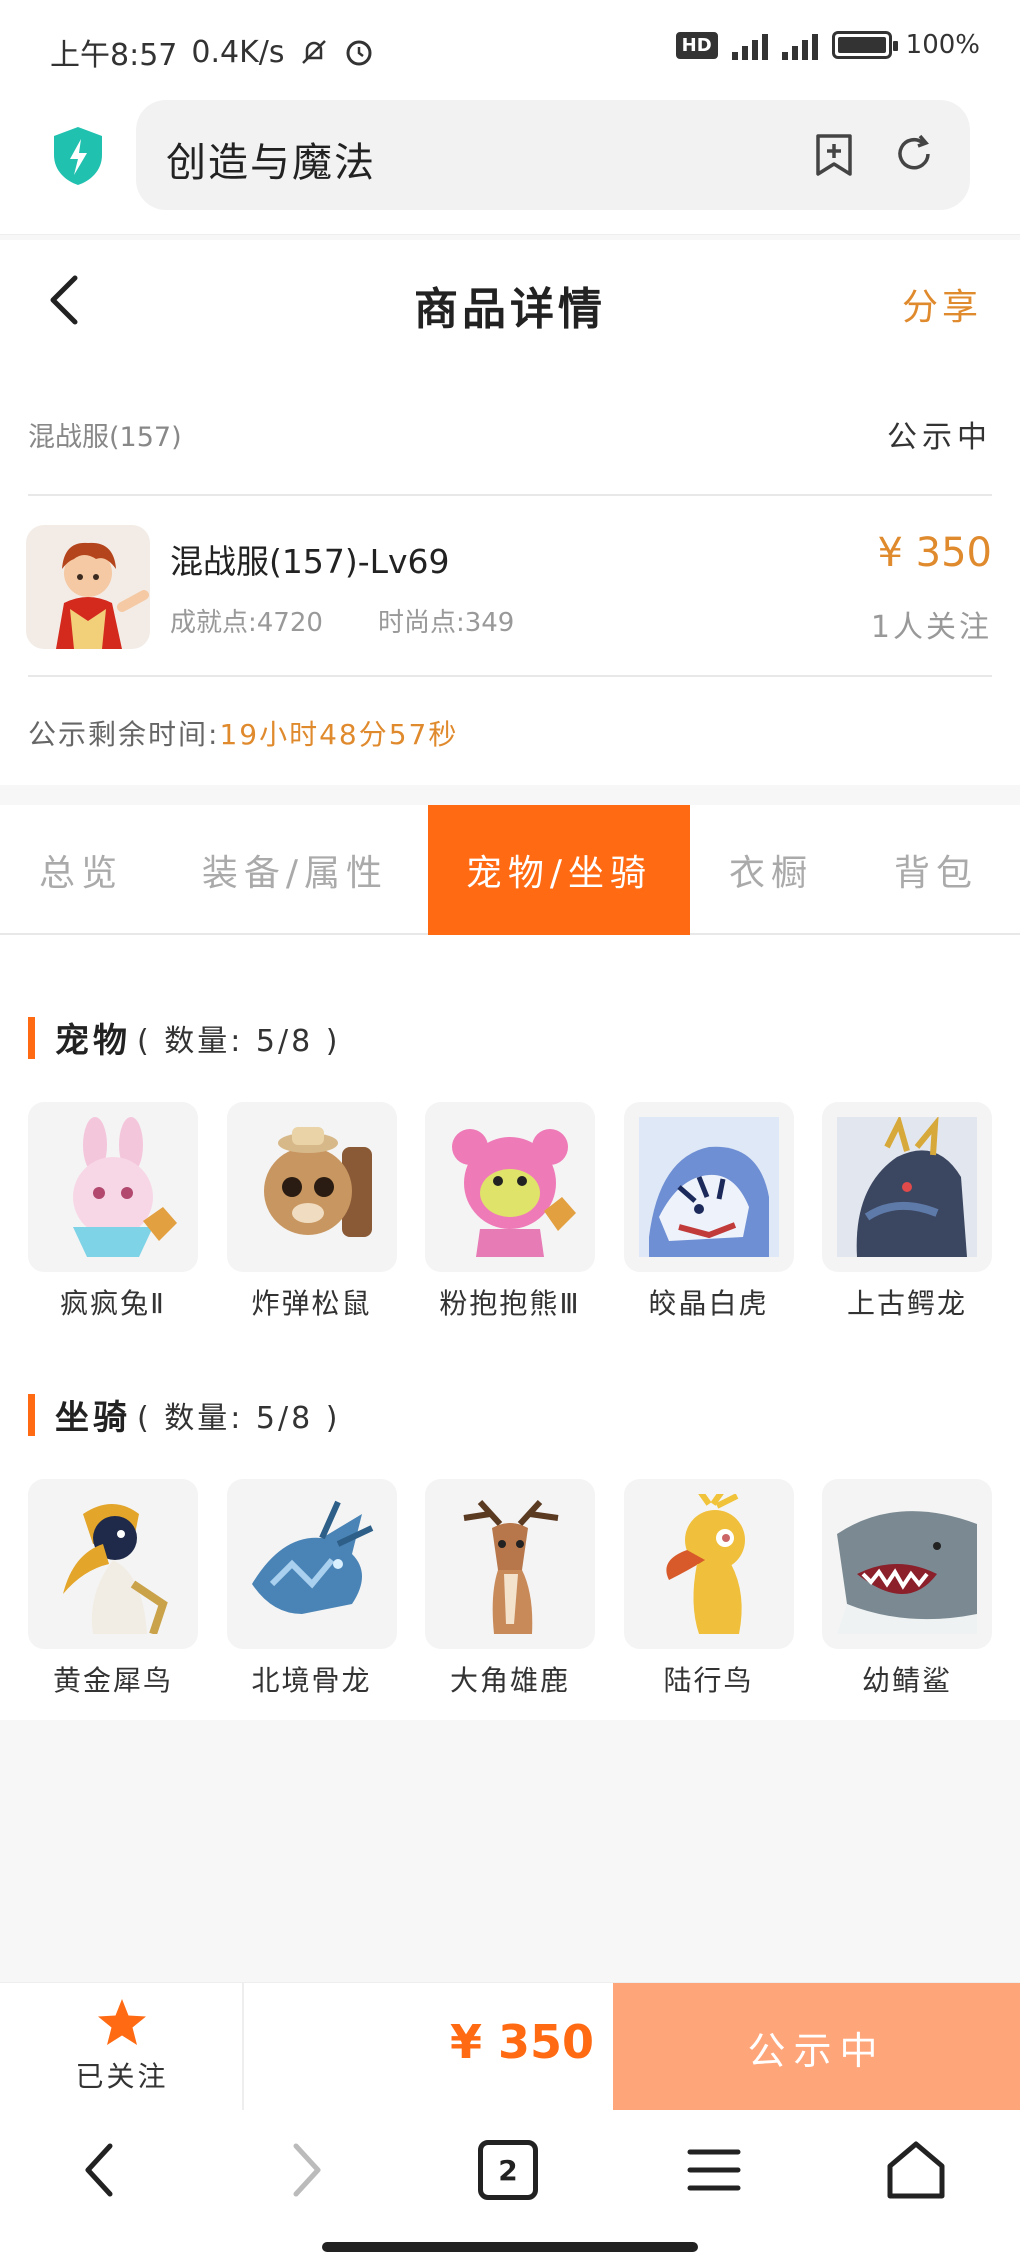  What do you see at coordinates (510, 1303) in the screenshot?
I see `pet-name: 粉抱抱熊Ⅲ` at bounding box center [510, 1303].